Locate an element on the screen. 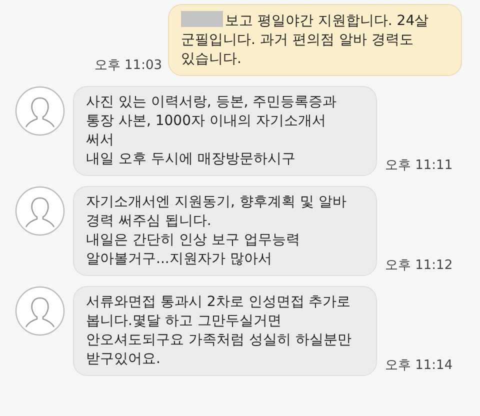 Image resolution: width=480 pixels, height=416 pixels. message-bubble: 보고 평일야간 지원합니다. 24살 군필입니다. 과거 편의점 알바 경력도 있습니다. is located at coordinates (315, 40).